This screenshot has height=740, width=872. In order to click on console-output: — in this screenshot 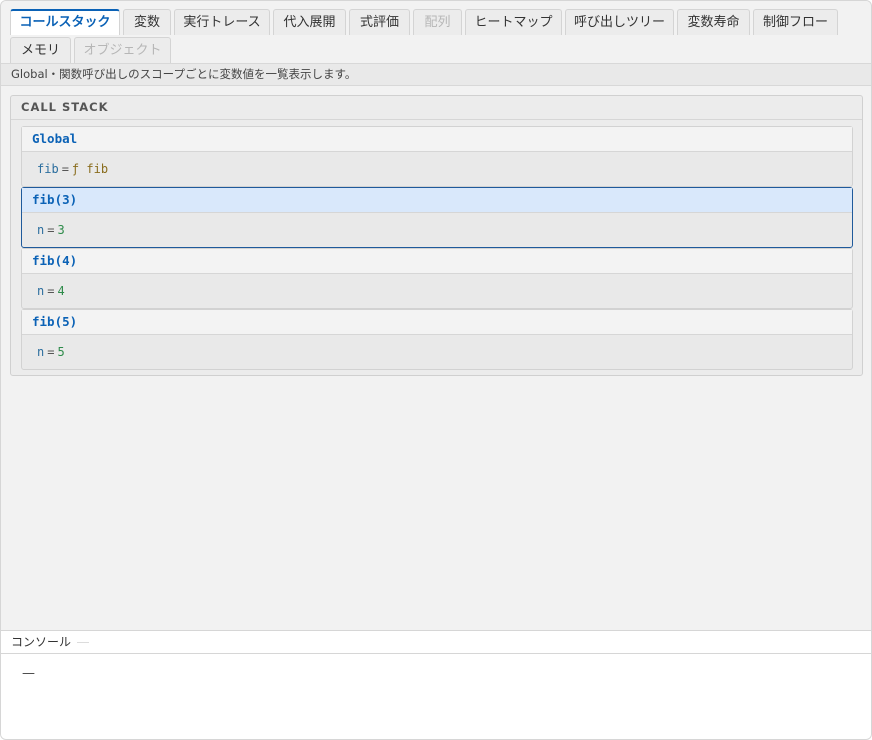, I will do `click(436, 696)`.